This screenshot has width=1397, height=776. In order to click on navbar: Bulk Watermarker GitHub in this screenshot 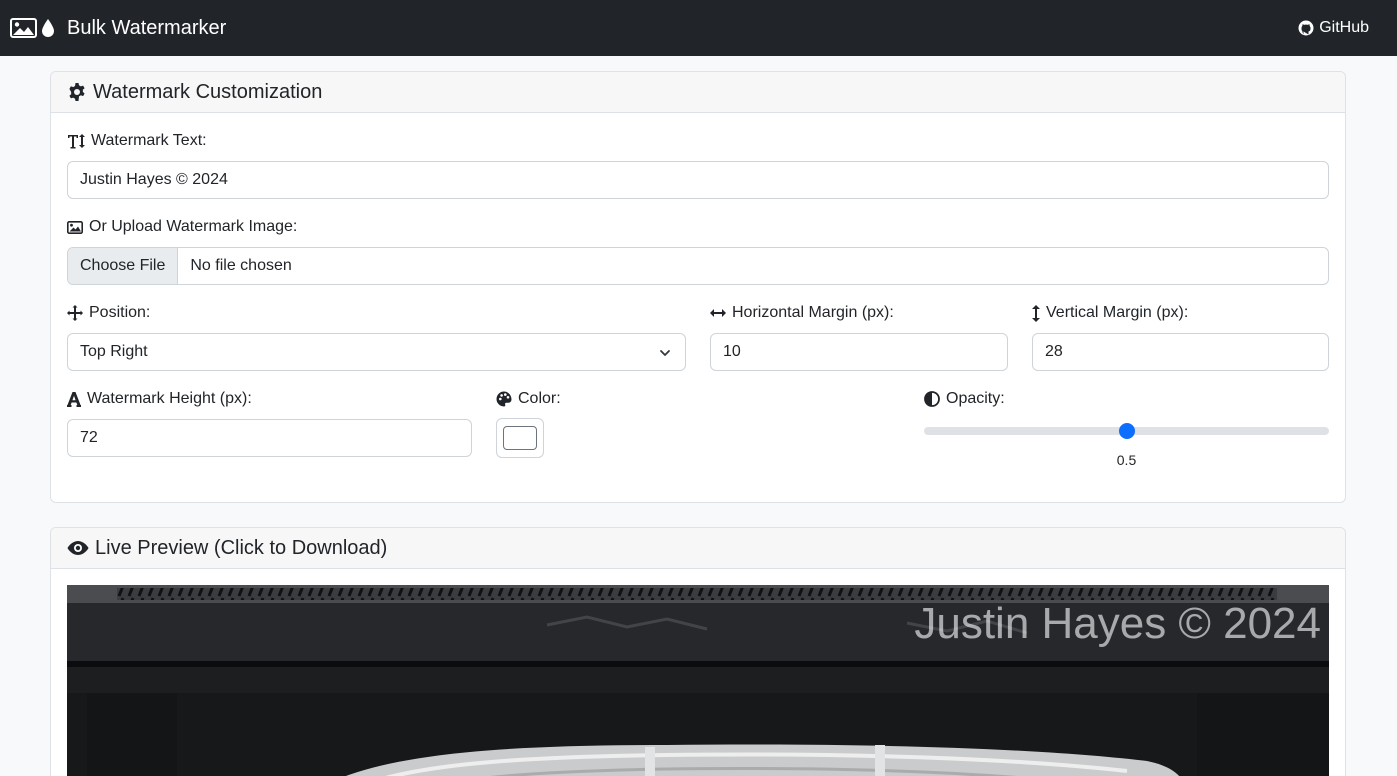, I will do `click(698, 28)`.